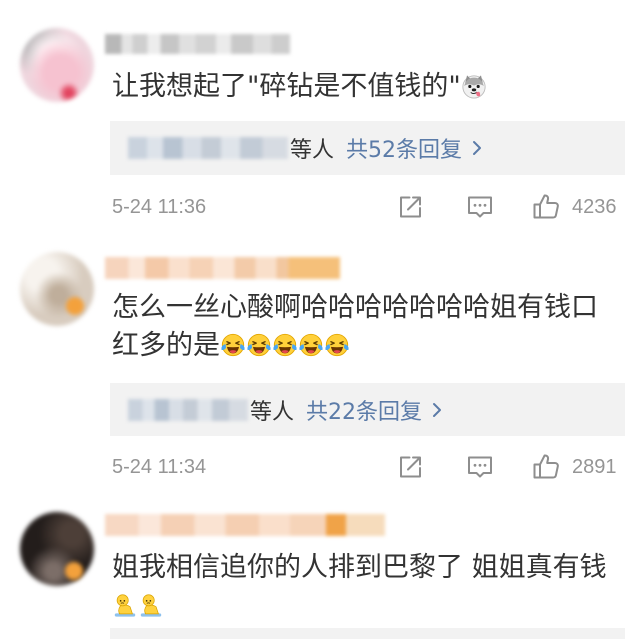 The image size is (640, 639). I want to click on comment-body: 让我想起了"碎钻是不值钱的", so click(369, 87).